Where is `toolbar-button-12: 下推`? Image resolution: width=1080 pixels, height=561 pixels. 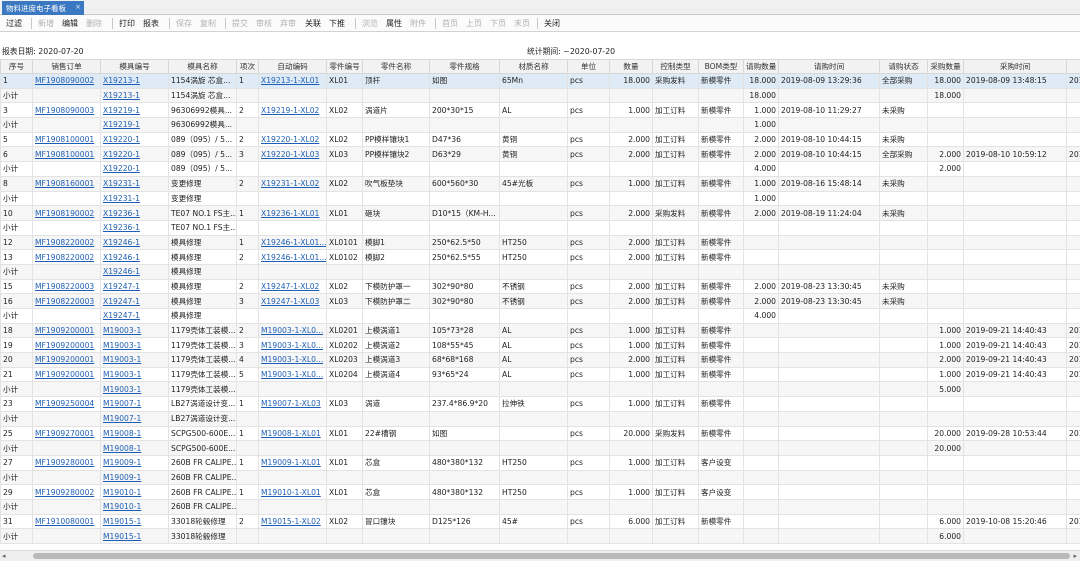 toolbar-button-12: 下推 is located at coordinates (337, 23).